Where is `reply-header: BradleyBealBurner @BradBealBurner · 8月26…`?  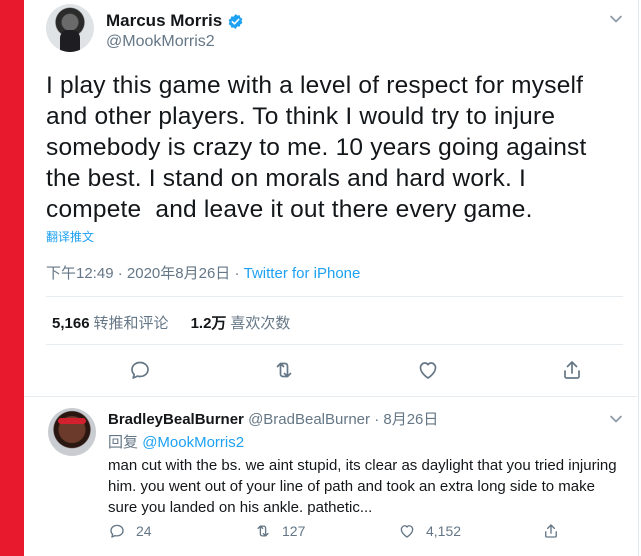
reply-header: BradleyBealBurner @BradBealBurner · 8月26… is located at coordinates (273, 418).